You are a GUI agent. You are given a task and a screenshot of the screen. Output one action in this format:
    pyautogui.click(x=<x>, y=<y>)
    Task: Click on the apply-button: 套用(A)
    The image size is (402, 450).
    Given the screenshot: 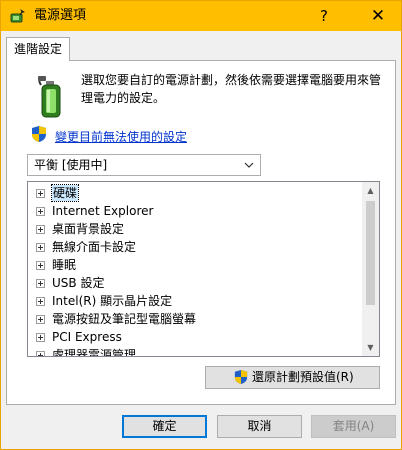 What is the action you would take?
    pyautogui.click(x=353, y=426)
    